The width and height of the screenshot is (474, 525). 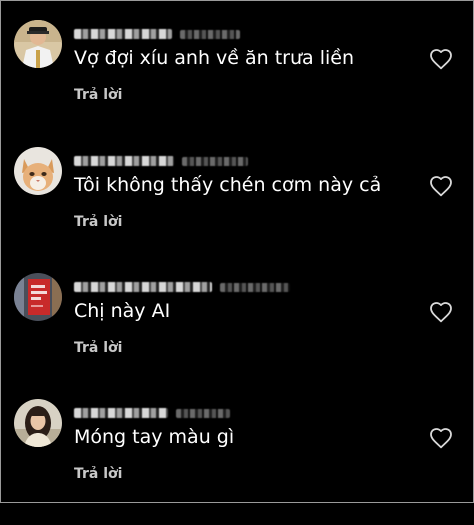 I want to click on avatar-uniform-man-icon, so click(x=38, y=44).